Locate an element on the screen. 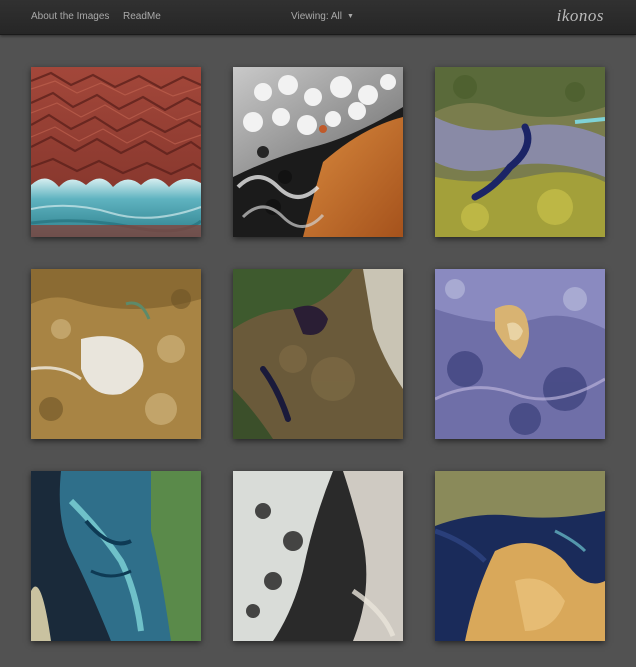  gallery-image-ice-floes is located at coordinates (318, 556).